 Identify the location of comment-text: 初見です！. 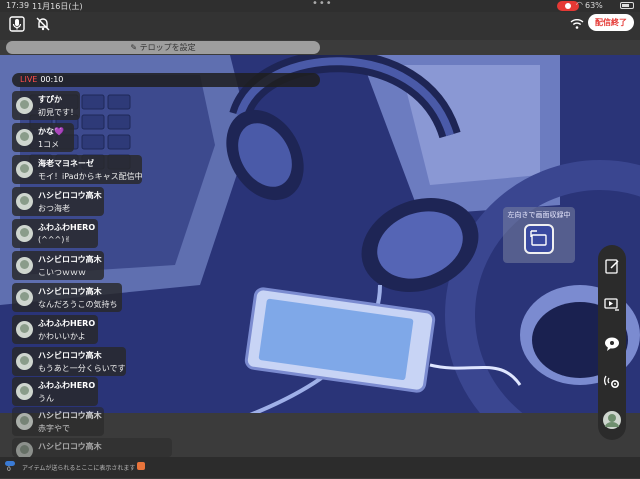
(58, 112).